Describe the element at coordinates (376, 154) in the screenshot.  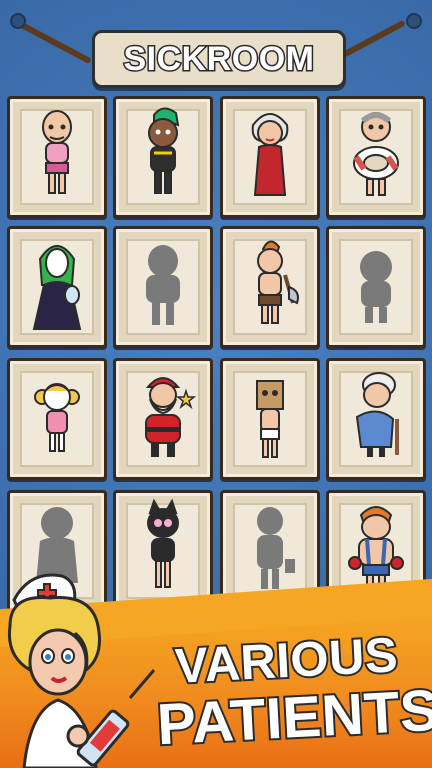
I see `grandpa-lifebuoy-icon` at that location.